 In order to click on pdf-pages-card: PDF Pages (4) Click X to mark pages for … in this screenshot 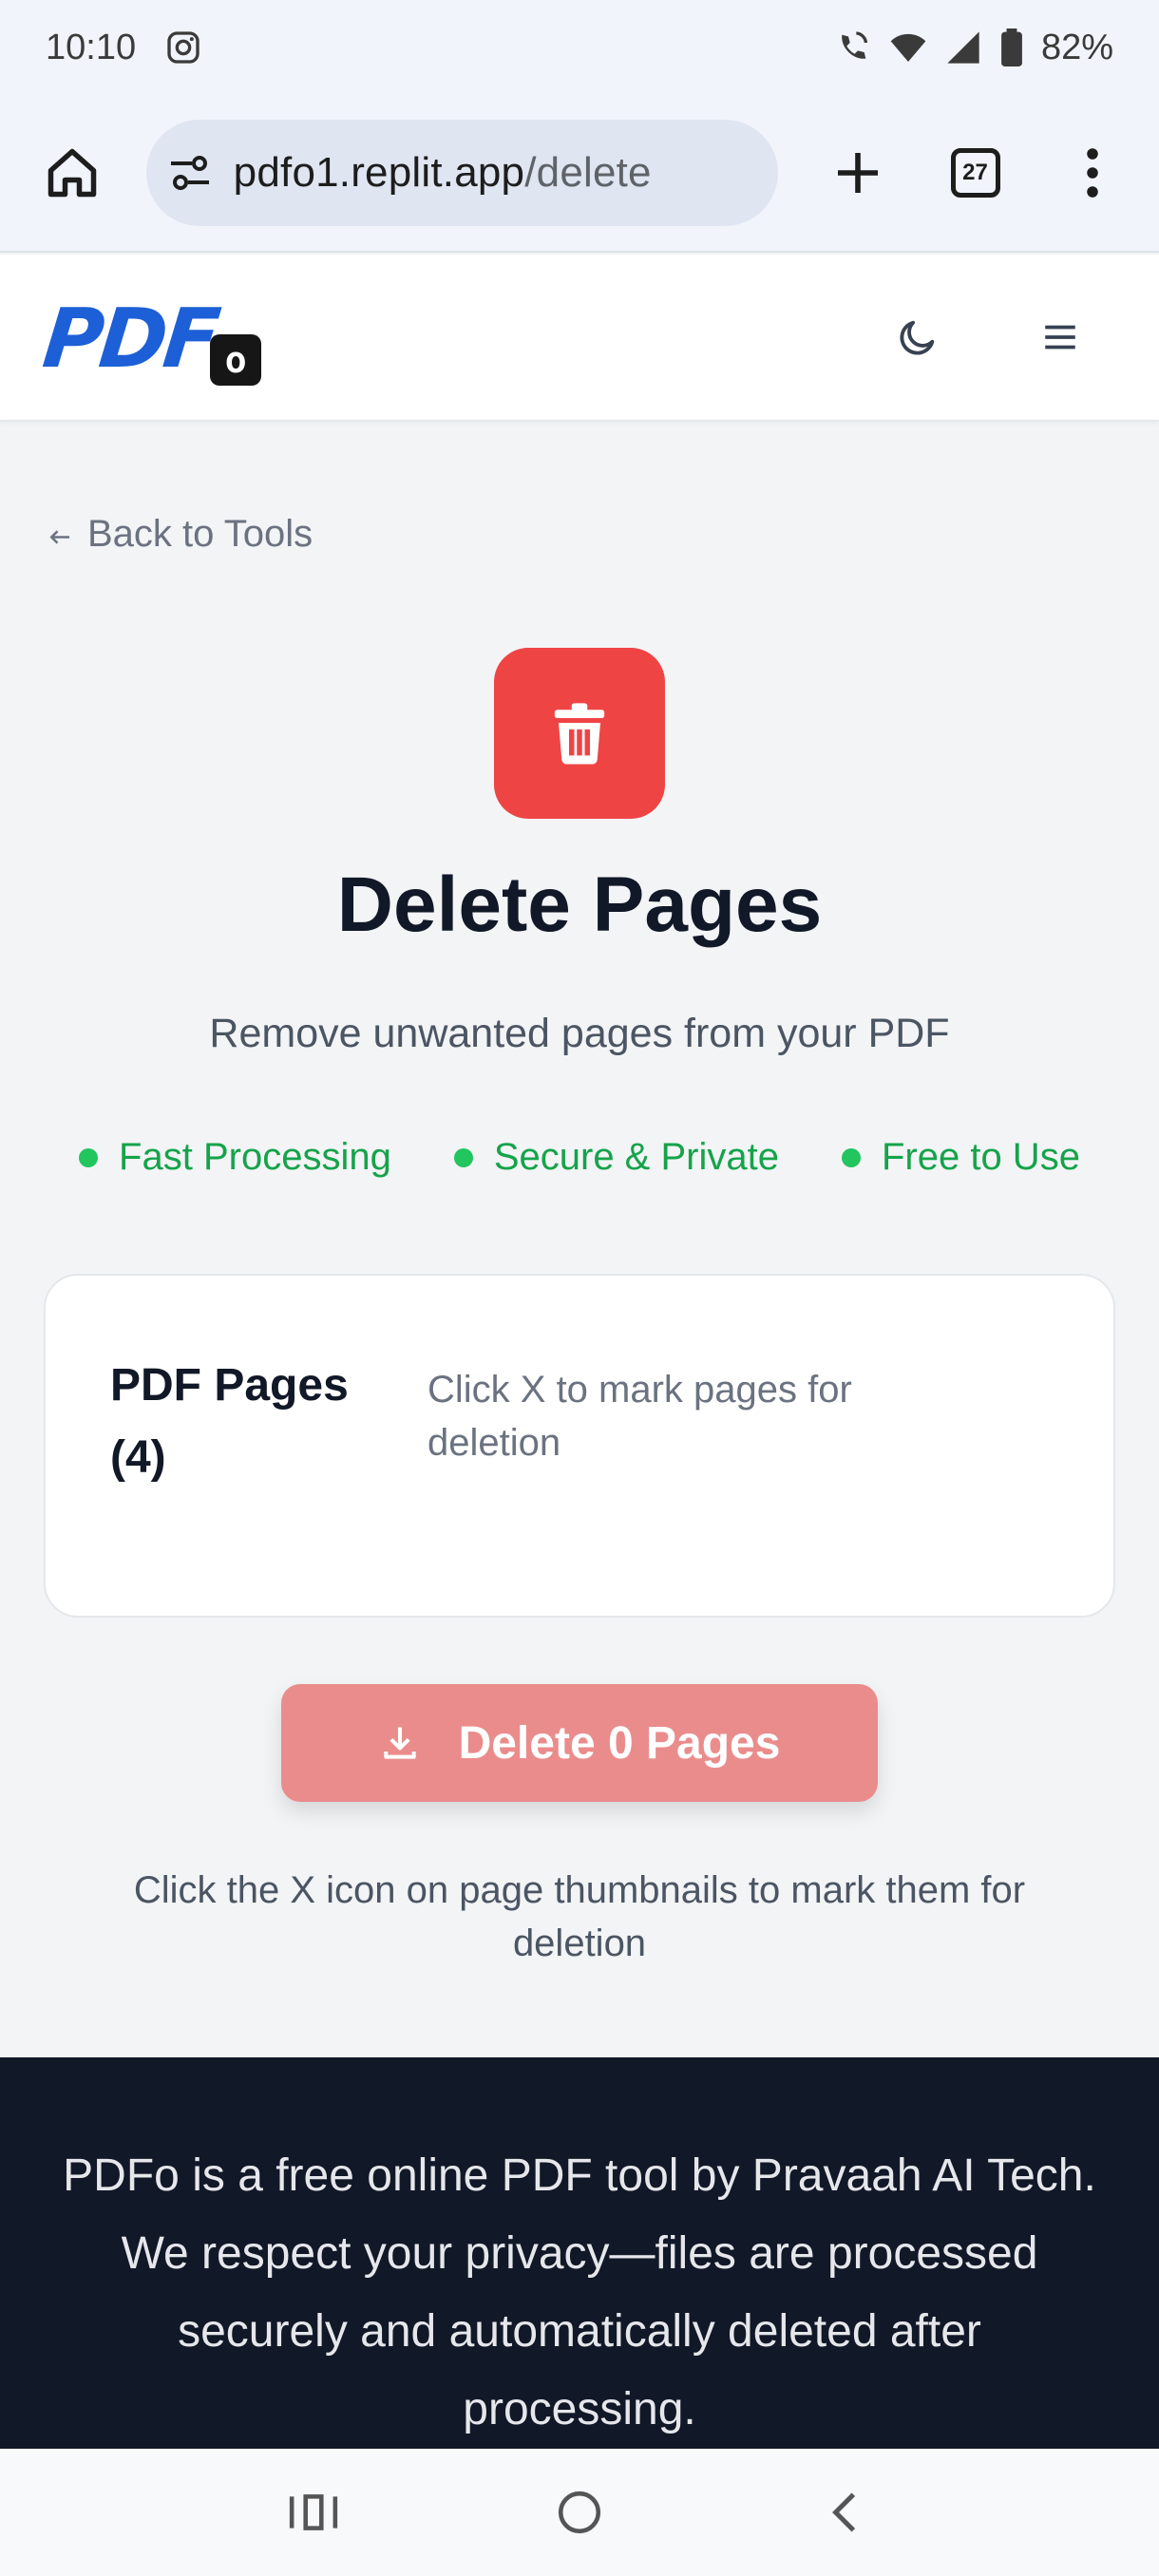, I will do `click(579, 1446)`.